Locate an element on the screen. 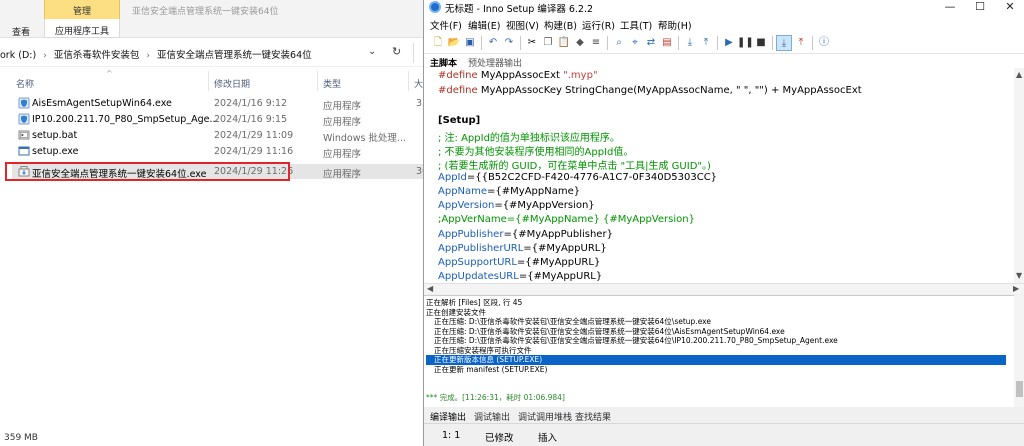  new-file-icon: 🗋 is located at coordinates (438, 43).